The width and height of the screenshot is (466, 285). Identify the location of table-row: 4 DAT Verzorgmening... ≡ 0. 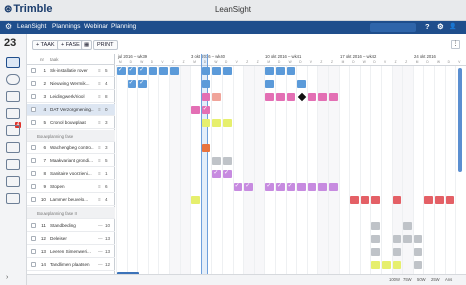
(71, 109).